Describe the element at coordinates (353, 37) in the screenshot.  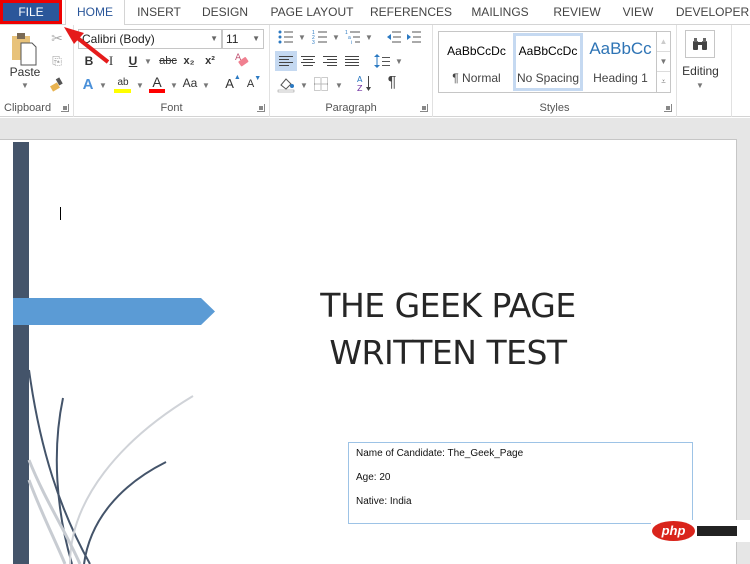
I see `multilevel-list-icon: 1ai` at that location.